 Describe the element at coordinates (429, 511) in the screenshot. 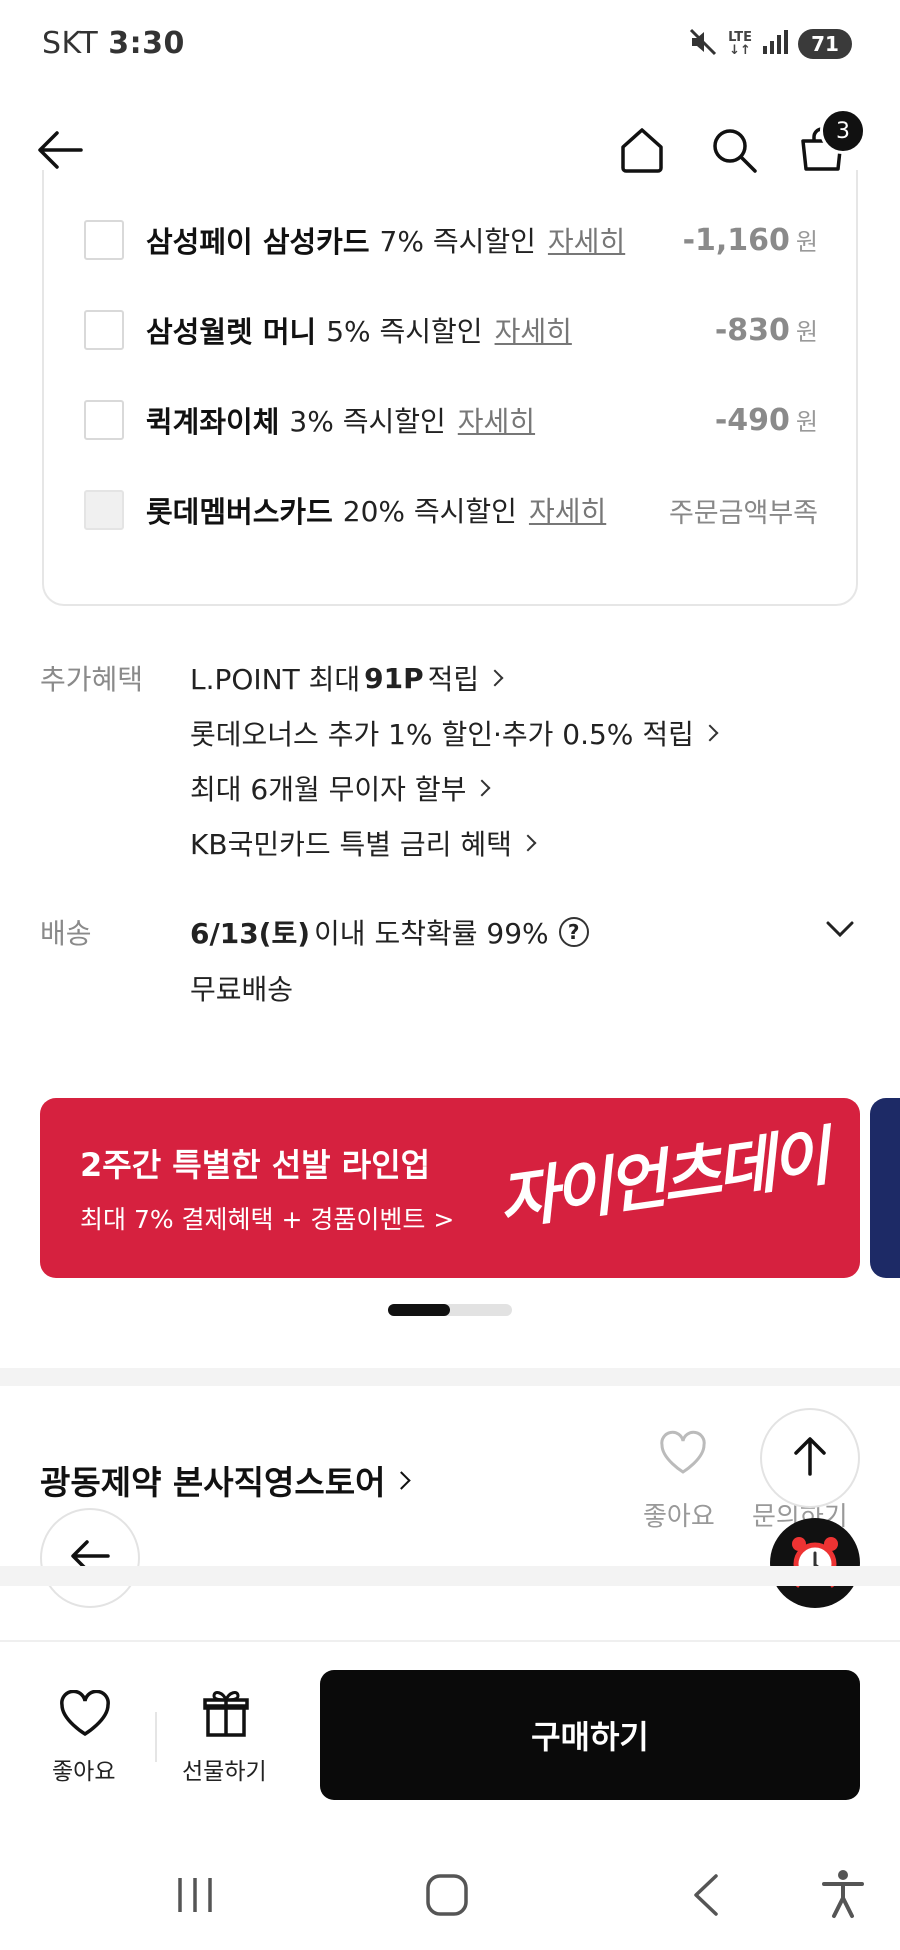

I see `payment-discount-desc: 20% 즉시할인` at that location.